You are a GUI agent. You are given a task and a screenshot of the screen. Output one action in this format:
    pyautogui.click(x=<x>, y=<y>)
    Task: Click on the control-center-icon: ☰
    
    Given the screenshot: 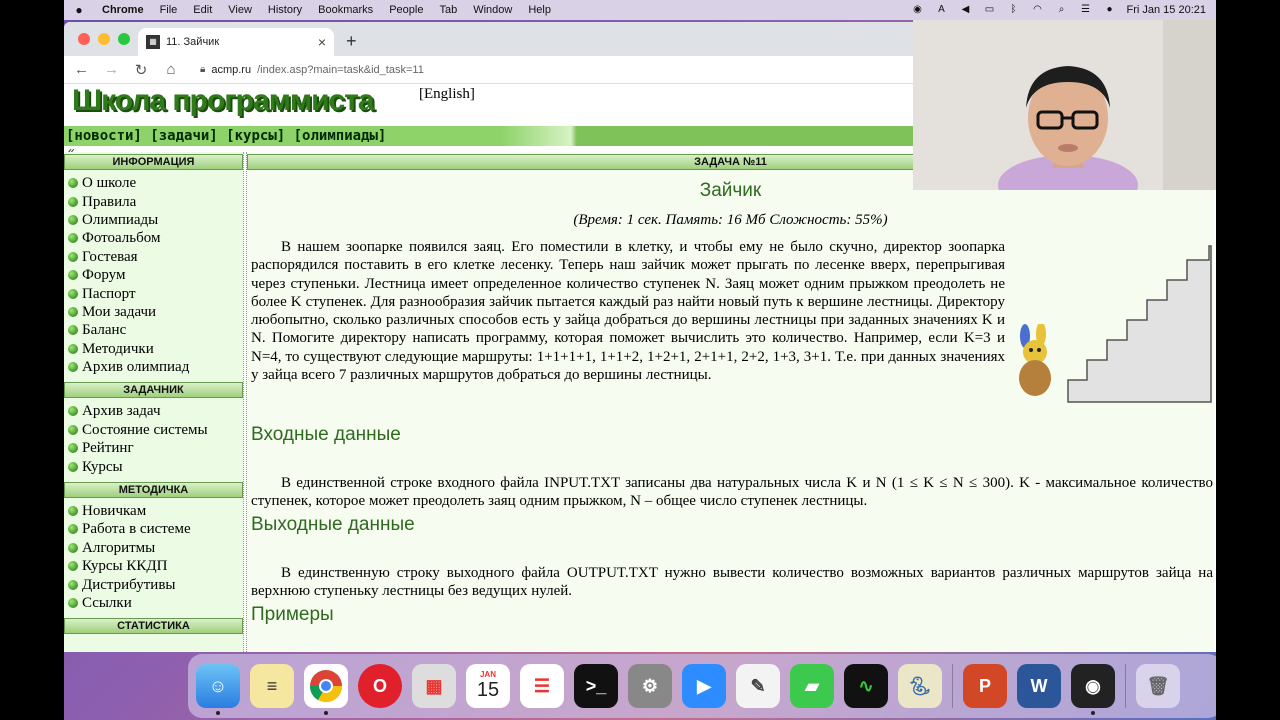 What is the action you would take?
    pyautogui.click(x=1086, y=10)
    